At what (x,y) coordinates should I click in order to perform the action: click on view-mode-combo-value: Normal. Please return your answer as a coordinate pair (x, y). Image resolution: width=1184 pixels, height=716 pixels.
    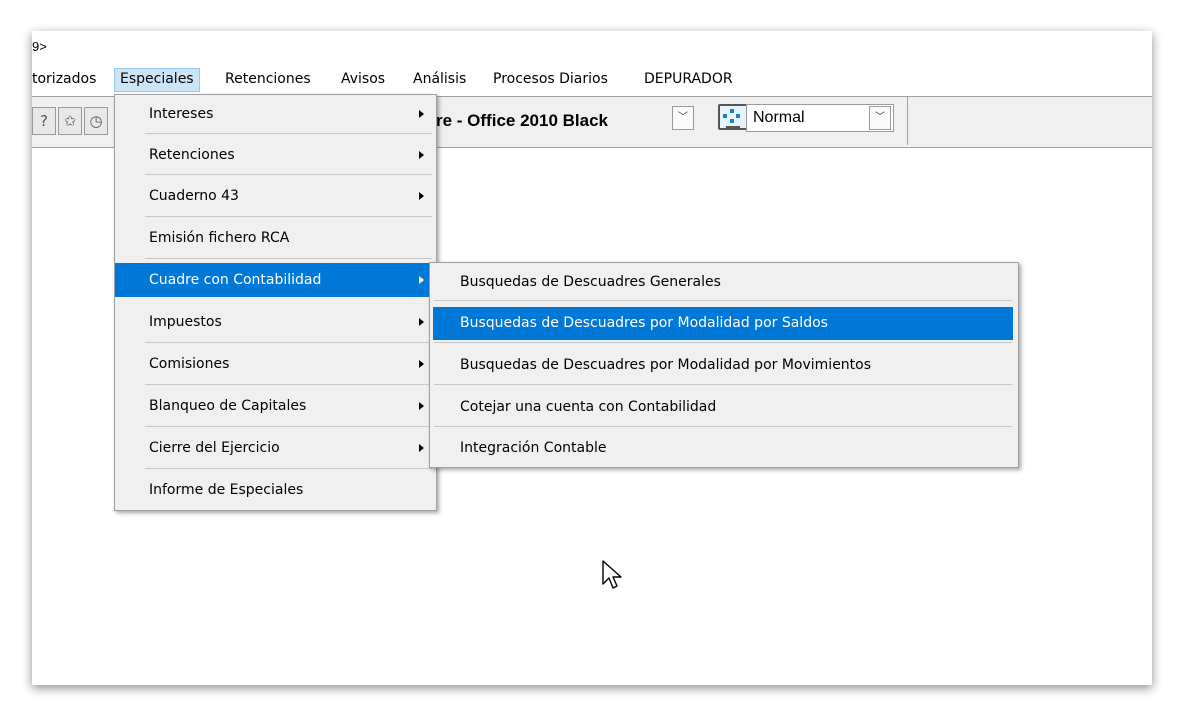
    Looking at the image, I should click on (779, 117).